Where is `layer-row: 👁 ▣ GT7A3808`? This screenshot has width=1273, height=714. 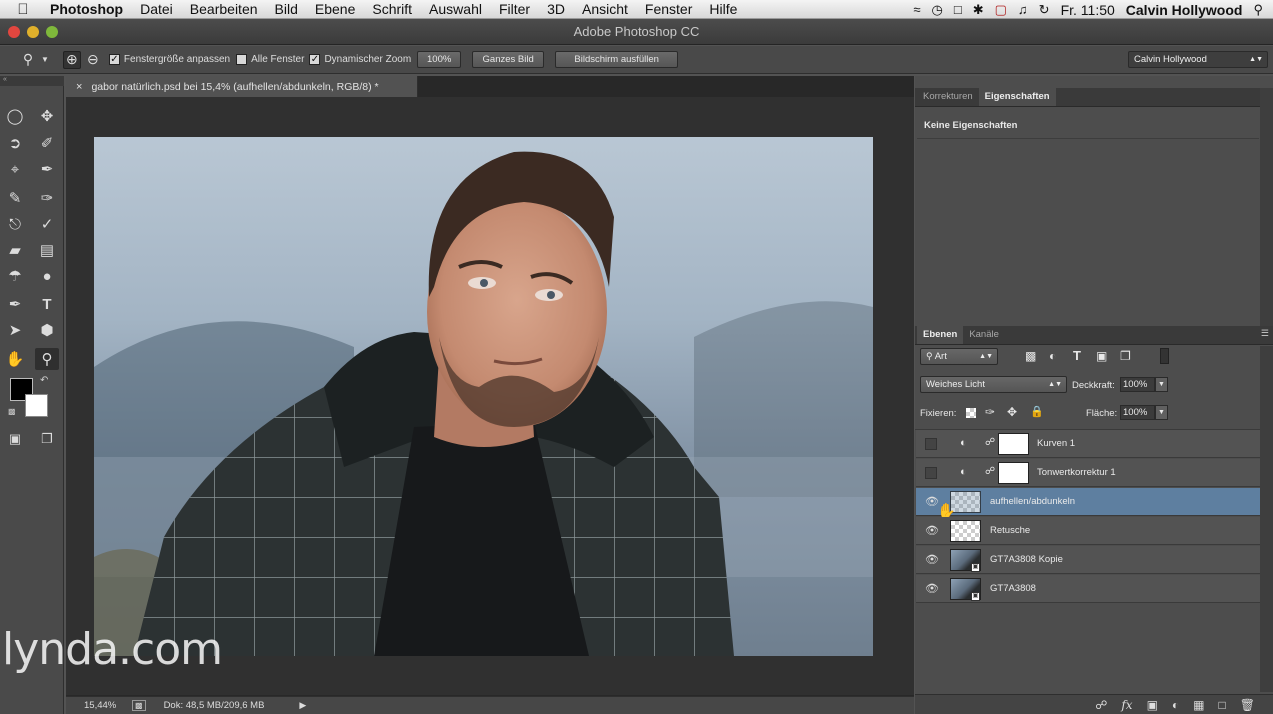 layer-row: 👁 ▣ GT7A3808 is located at coordinates (1088, 589).